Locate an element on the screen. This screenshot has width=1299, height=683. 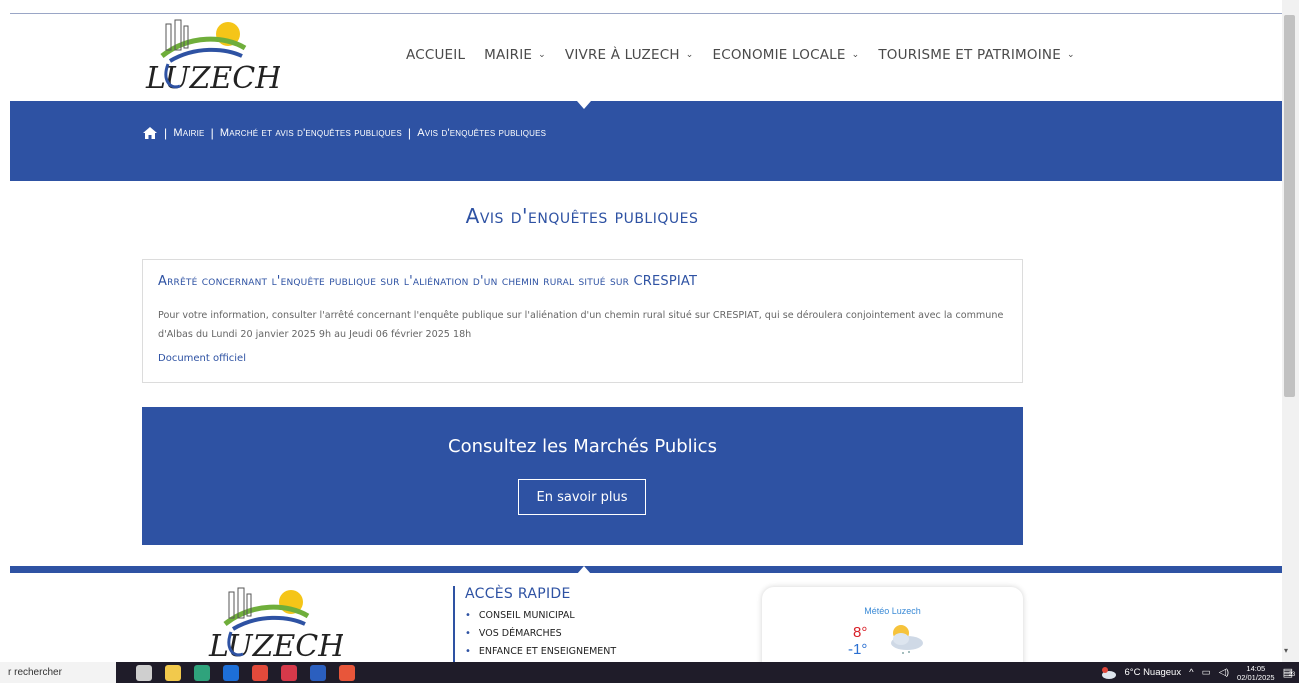
ccleaner-icon is located at coordinates (289, 672).